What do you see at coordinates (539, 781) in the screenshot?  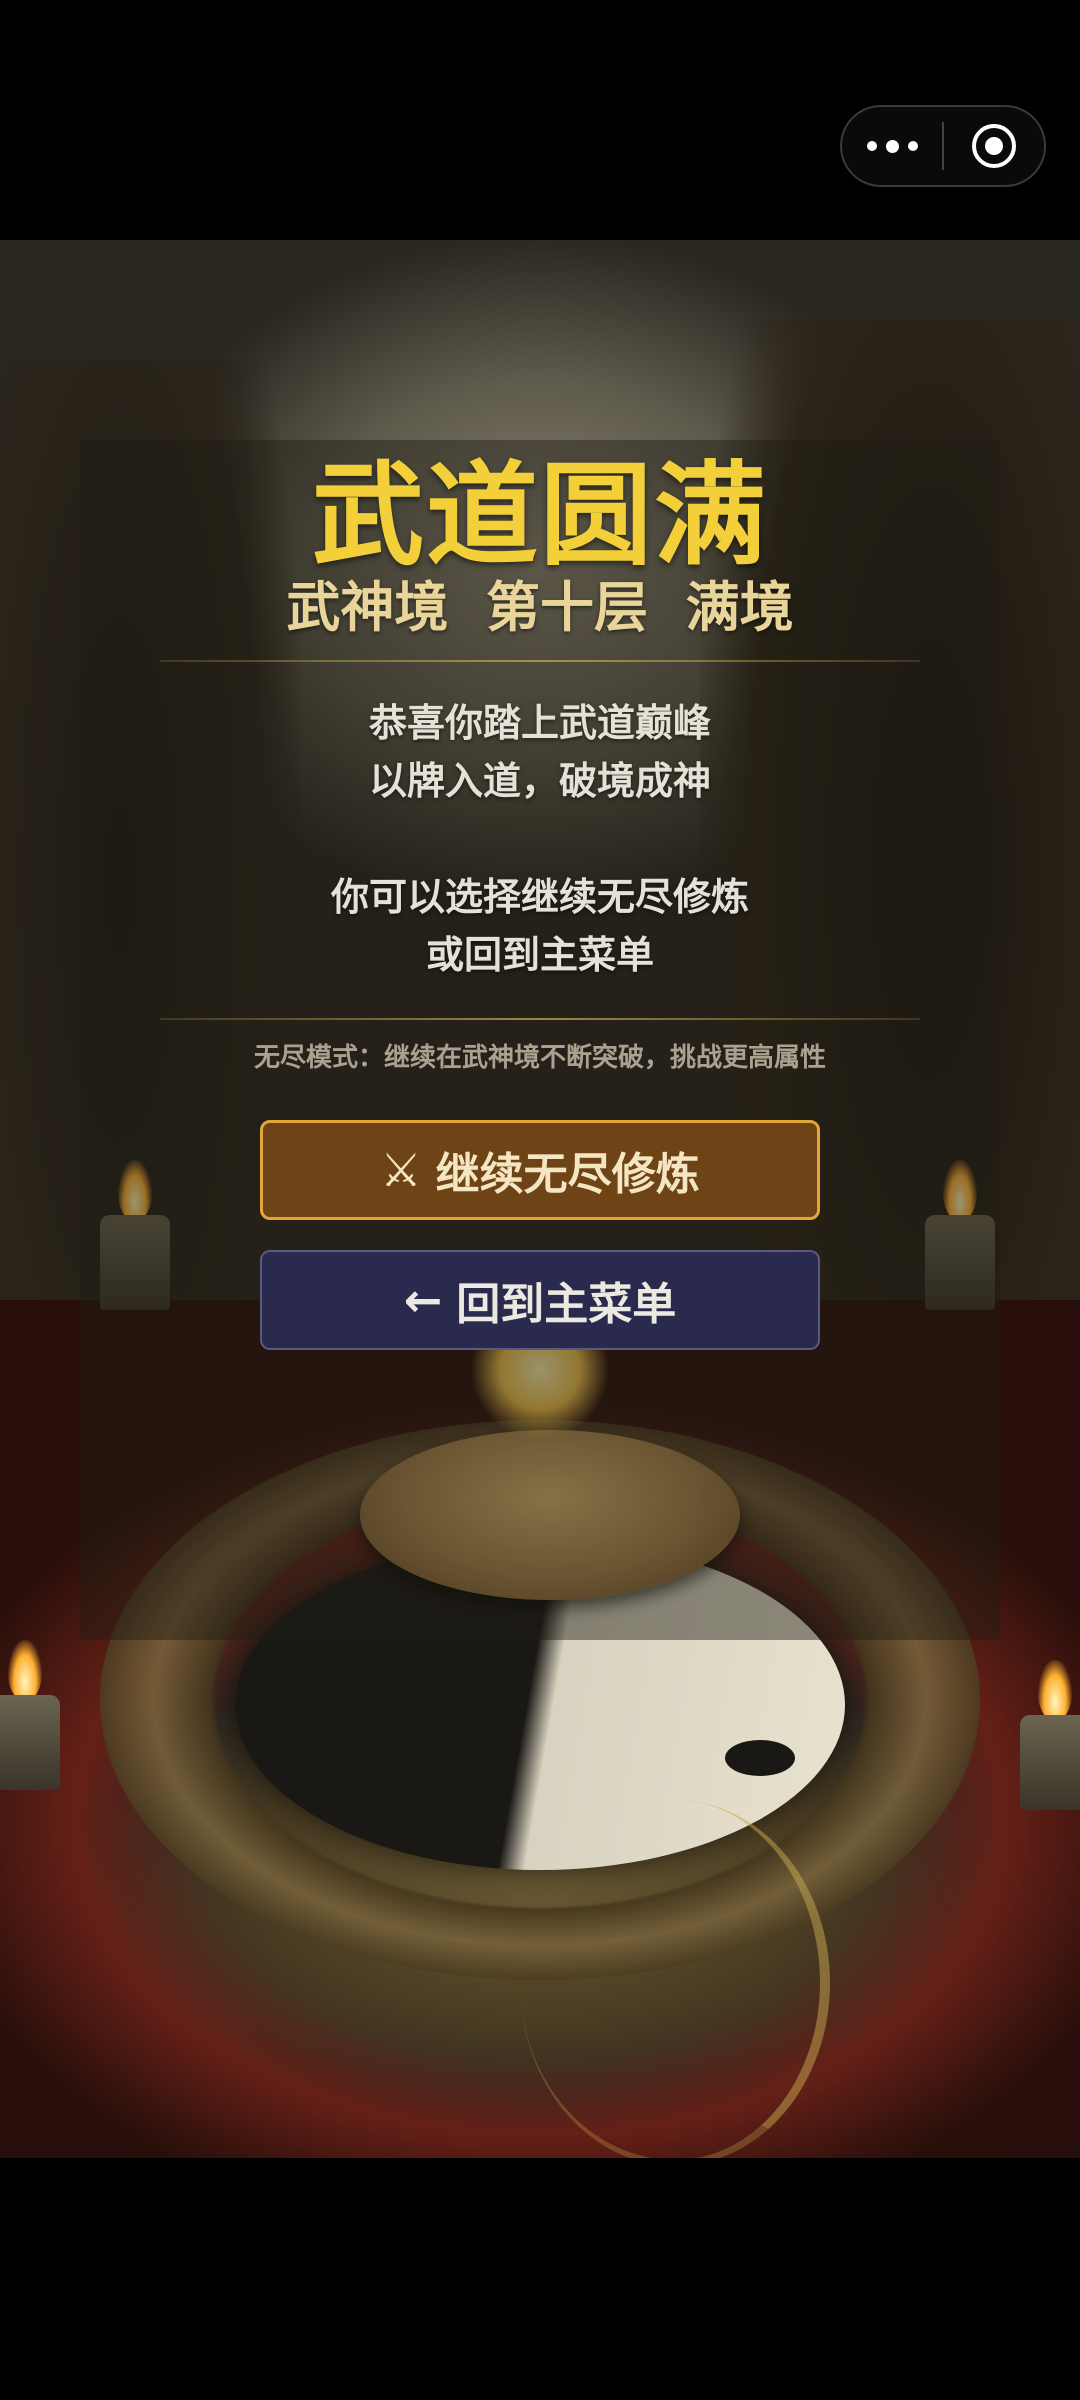 I see `congrats-line-2: 以牌入道，破境成神` at bounding box center [539, 781].